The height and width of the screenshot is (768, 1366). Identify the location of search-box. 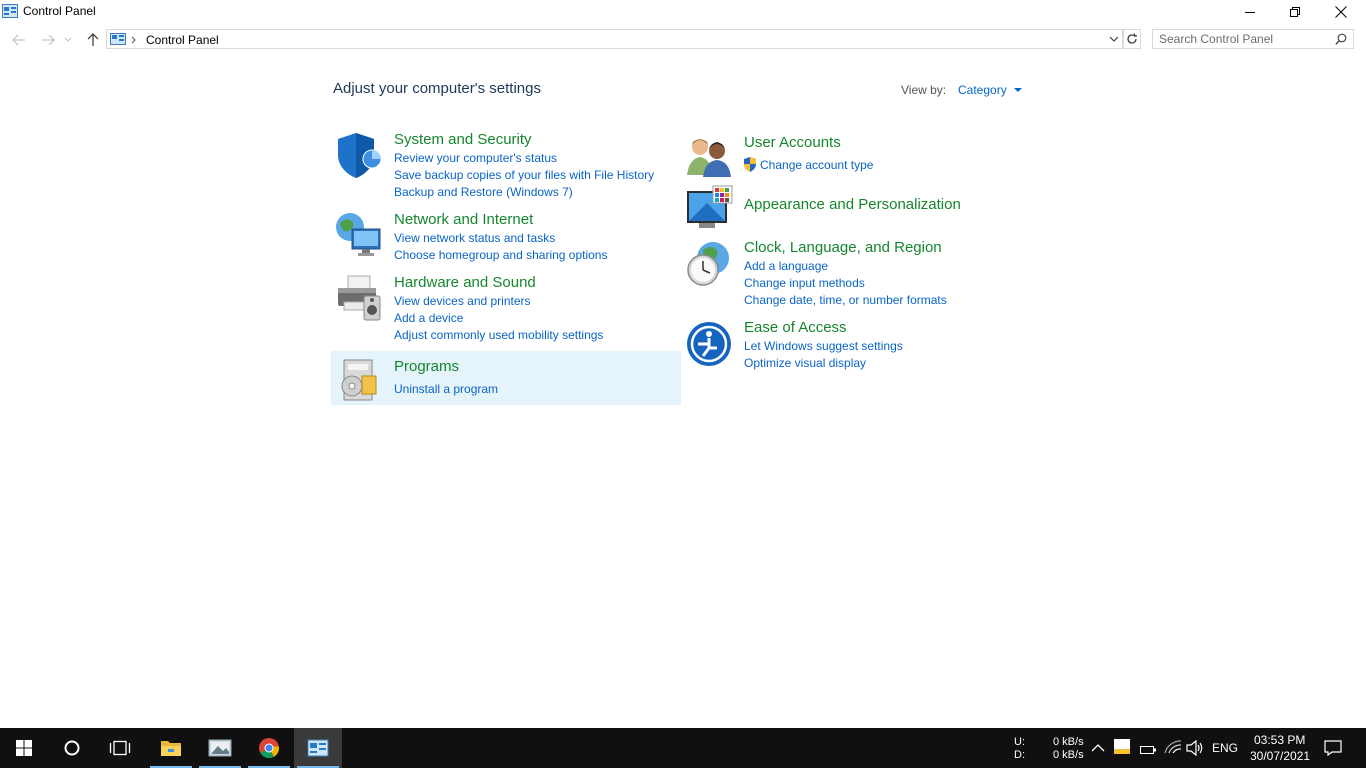
(1253, 39).